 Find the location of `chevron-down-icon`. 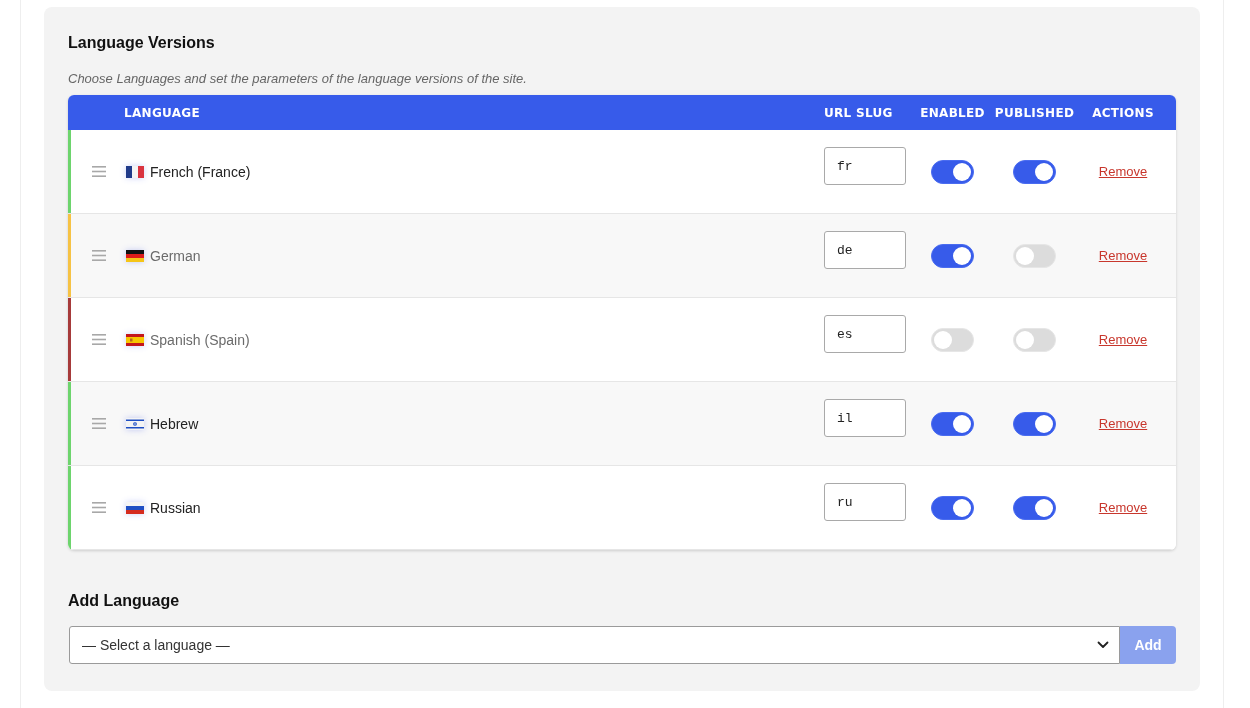

chevron-down-icon is located at coordinates (1103, 645).